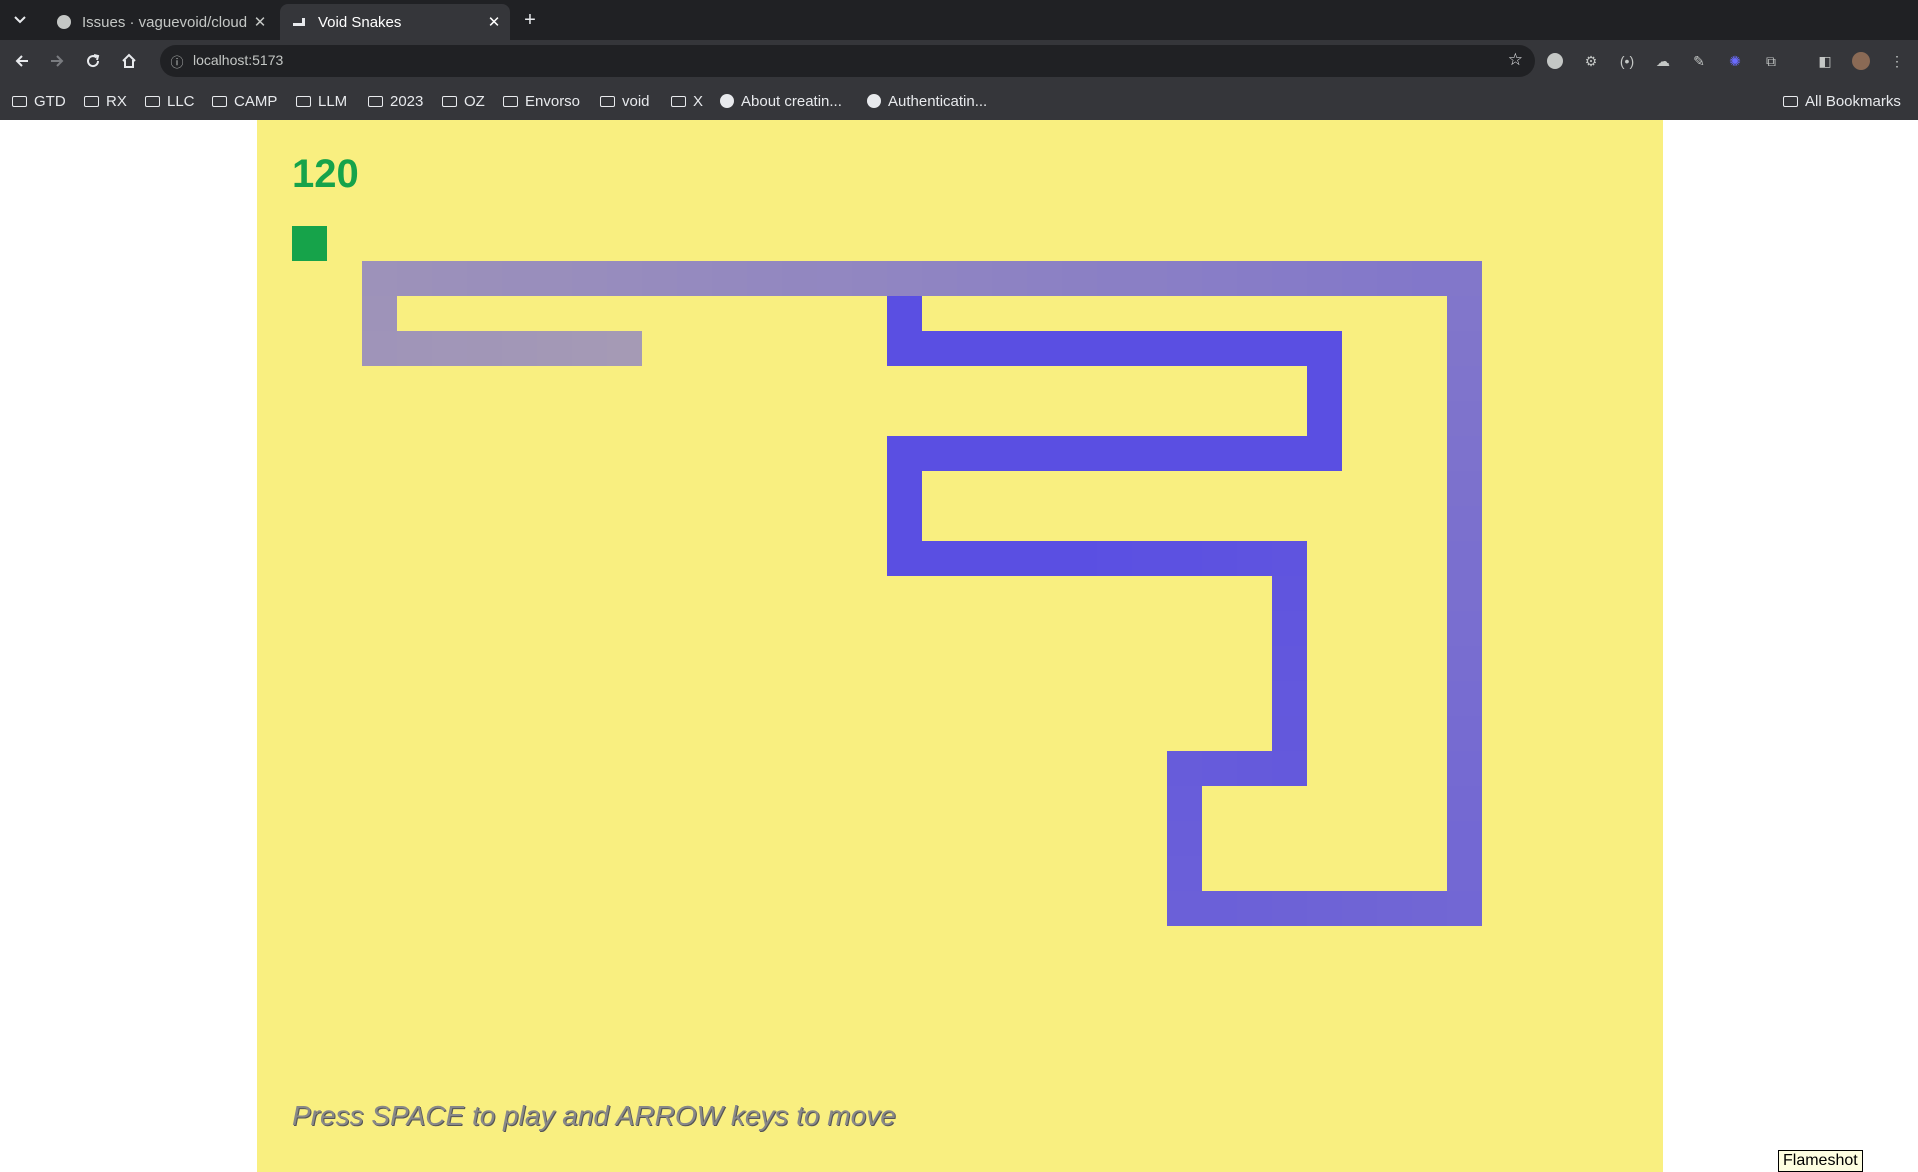 Image resolution: width=1918 pixels, height=1172 pixels. I want to click on bookmark-folder: LLC, so click(170, 101).